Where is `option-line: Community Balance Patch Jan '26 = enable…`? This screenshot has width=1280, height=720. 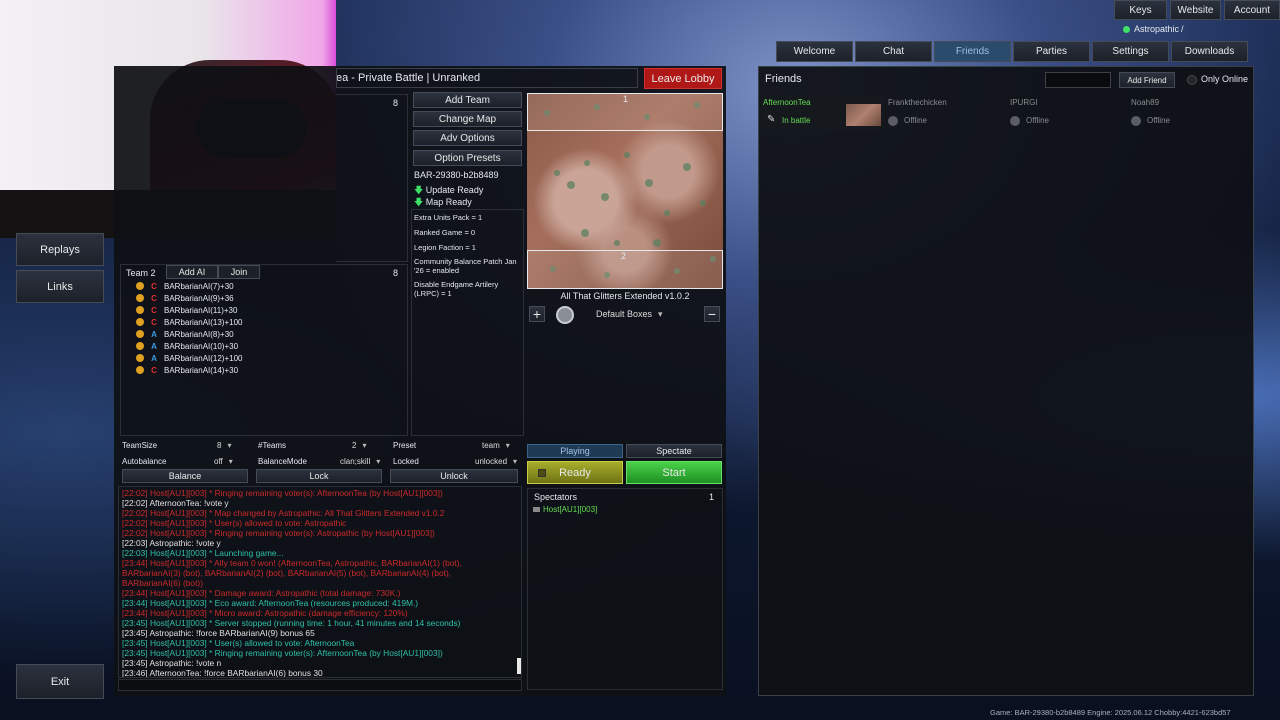 option-line: Community Balance Patch Jan '26 = enable… is located at coordinates (465, 266).